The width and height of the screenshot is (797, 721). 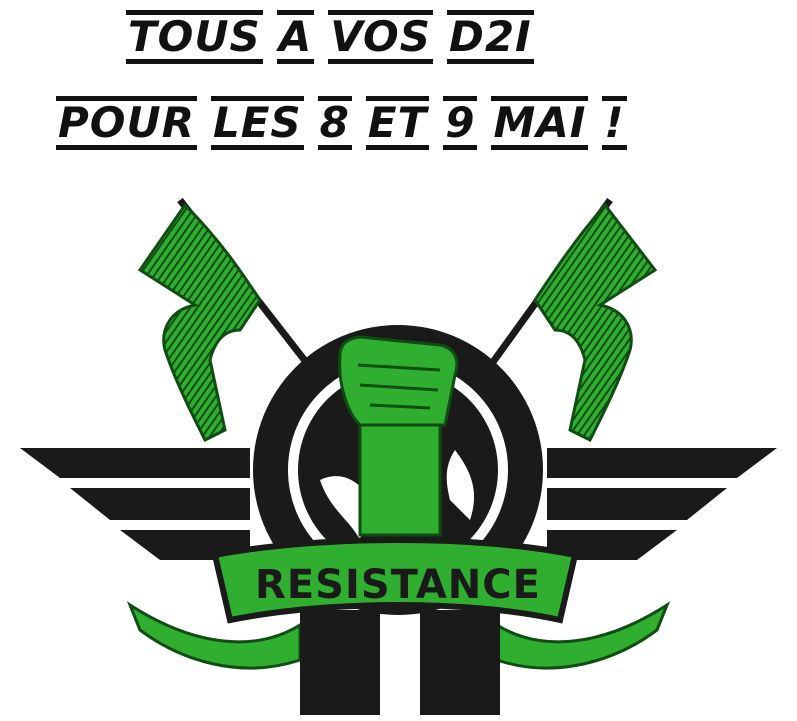 What do you see at coordinates (460, 123) in the screenshot?
I see `headline-word: 9` at bounding box center [460, 123].